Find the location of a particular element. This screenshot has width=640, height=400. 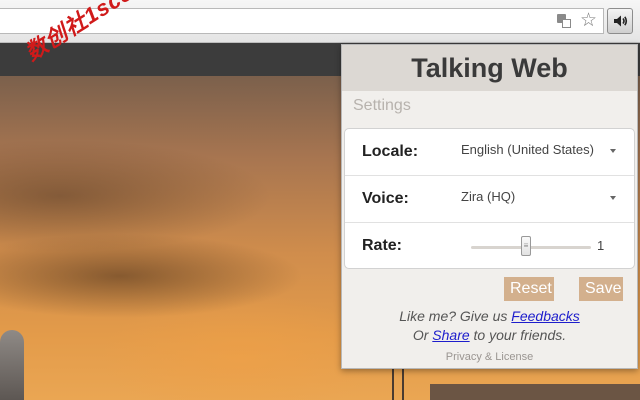

privacy-license-link: Privacy & License is located at coordinates (489, 357).